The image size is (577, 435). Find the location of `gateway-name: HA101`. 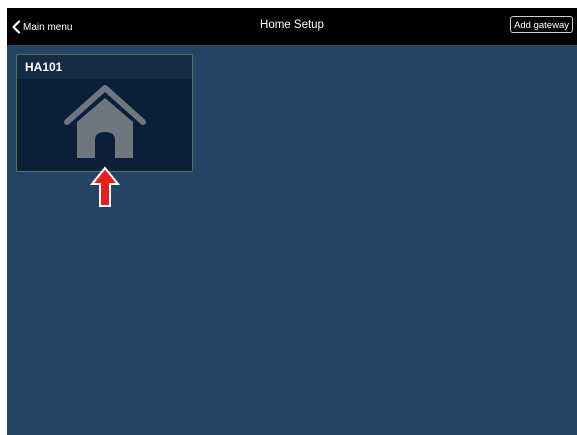

gateway-name: HA101 is located at coordinates (44, 67).